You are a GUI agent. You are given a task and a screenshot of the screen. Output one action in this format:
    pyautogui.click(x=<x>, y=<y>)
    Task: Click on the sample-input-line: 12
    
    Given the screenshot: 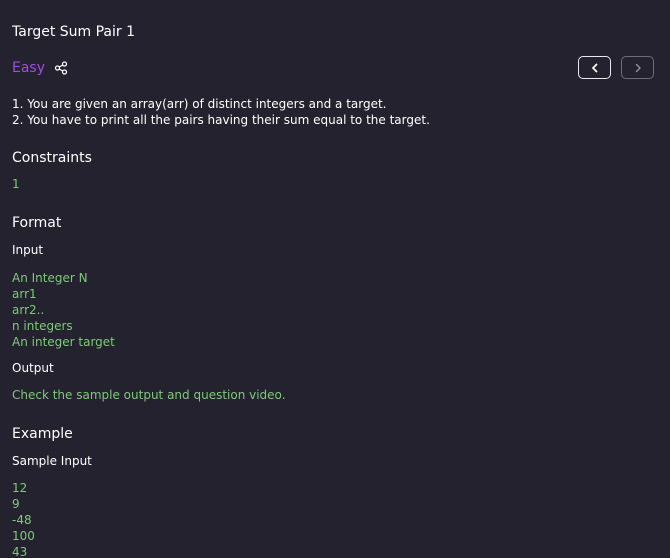 What is the action you would take?
    pyautogui.click(x=20, y=488)
    